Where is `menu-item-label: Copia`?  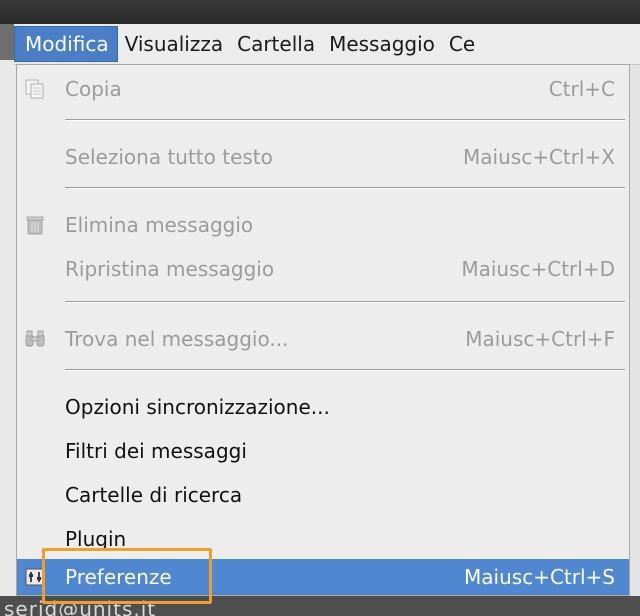 menu-item-label: Copia is located at coordinates (93, 89).